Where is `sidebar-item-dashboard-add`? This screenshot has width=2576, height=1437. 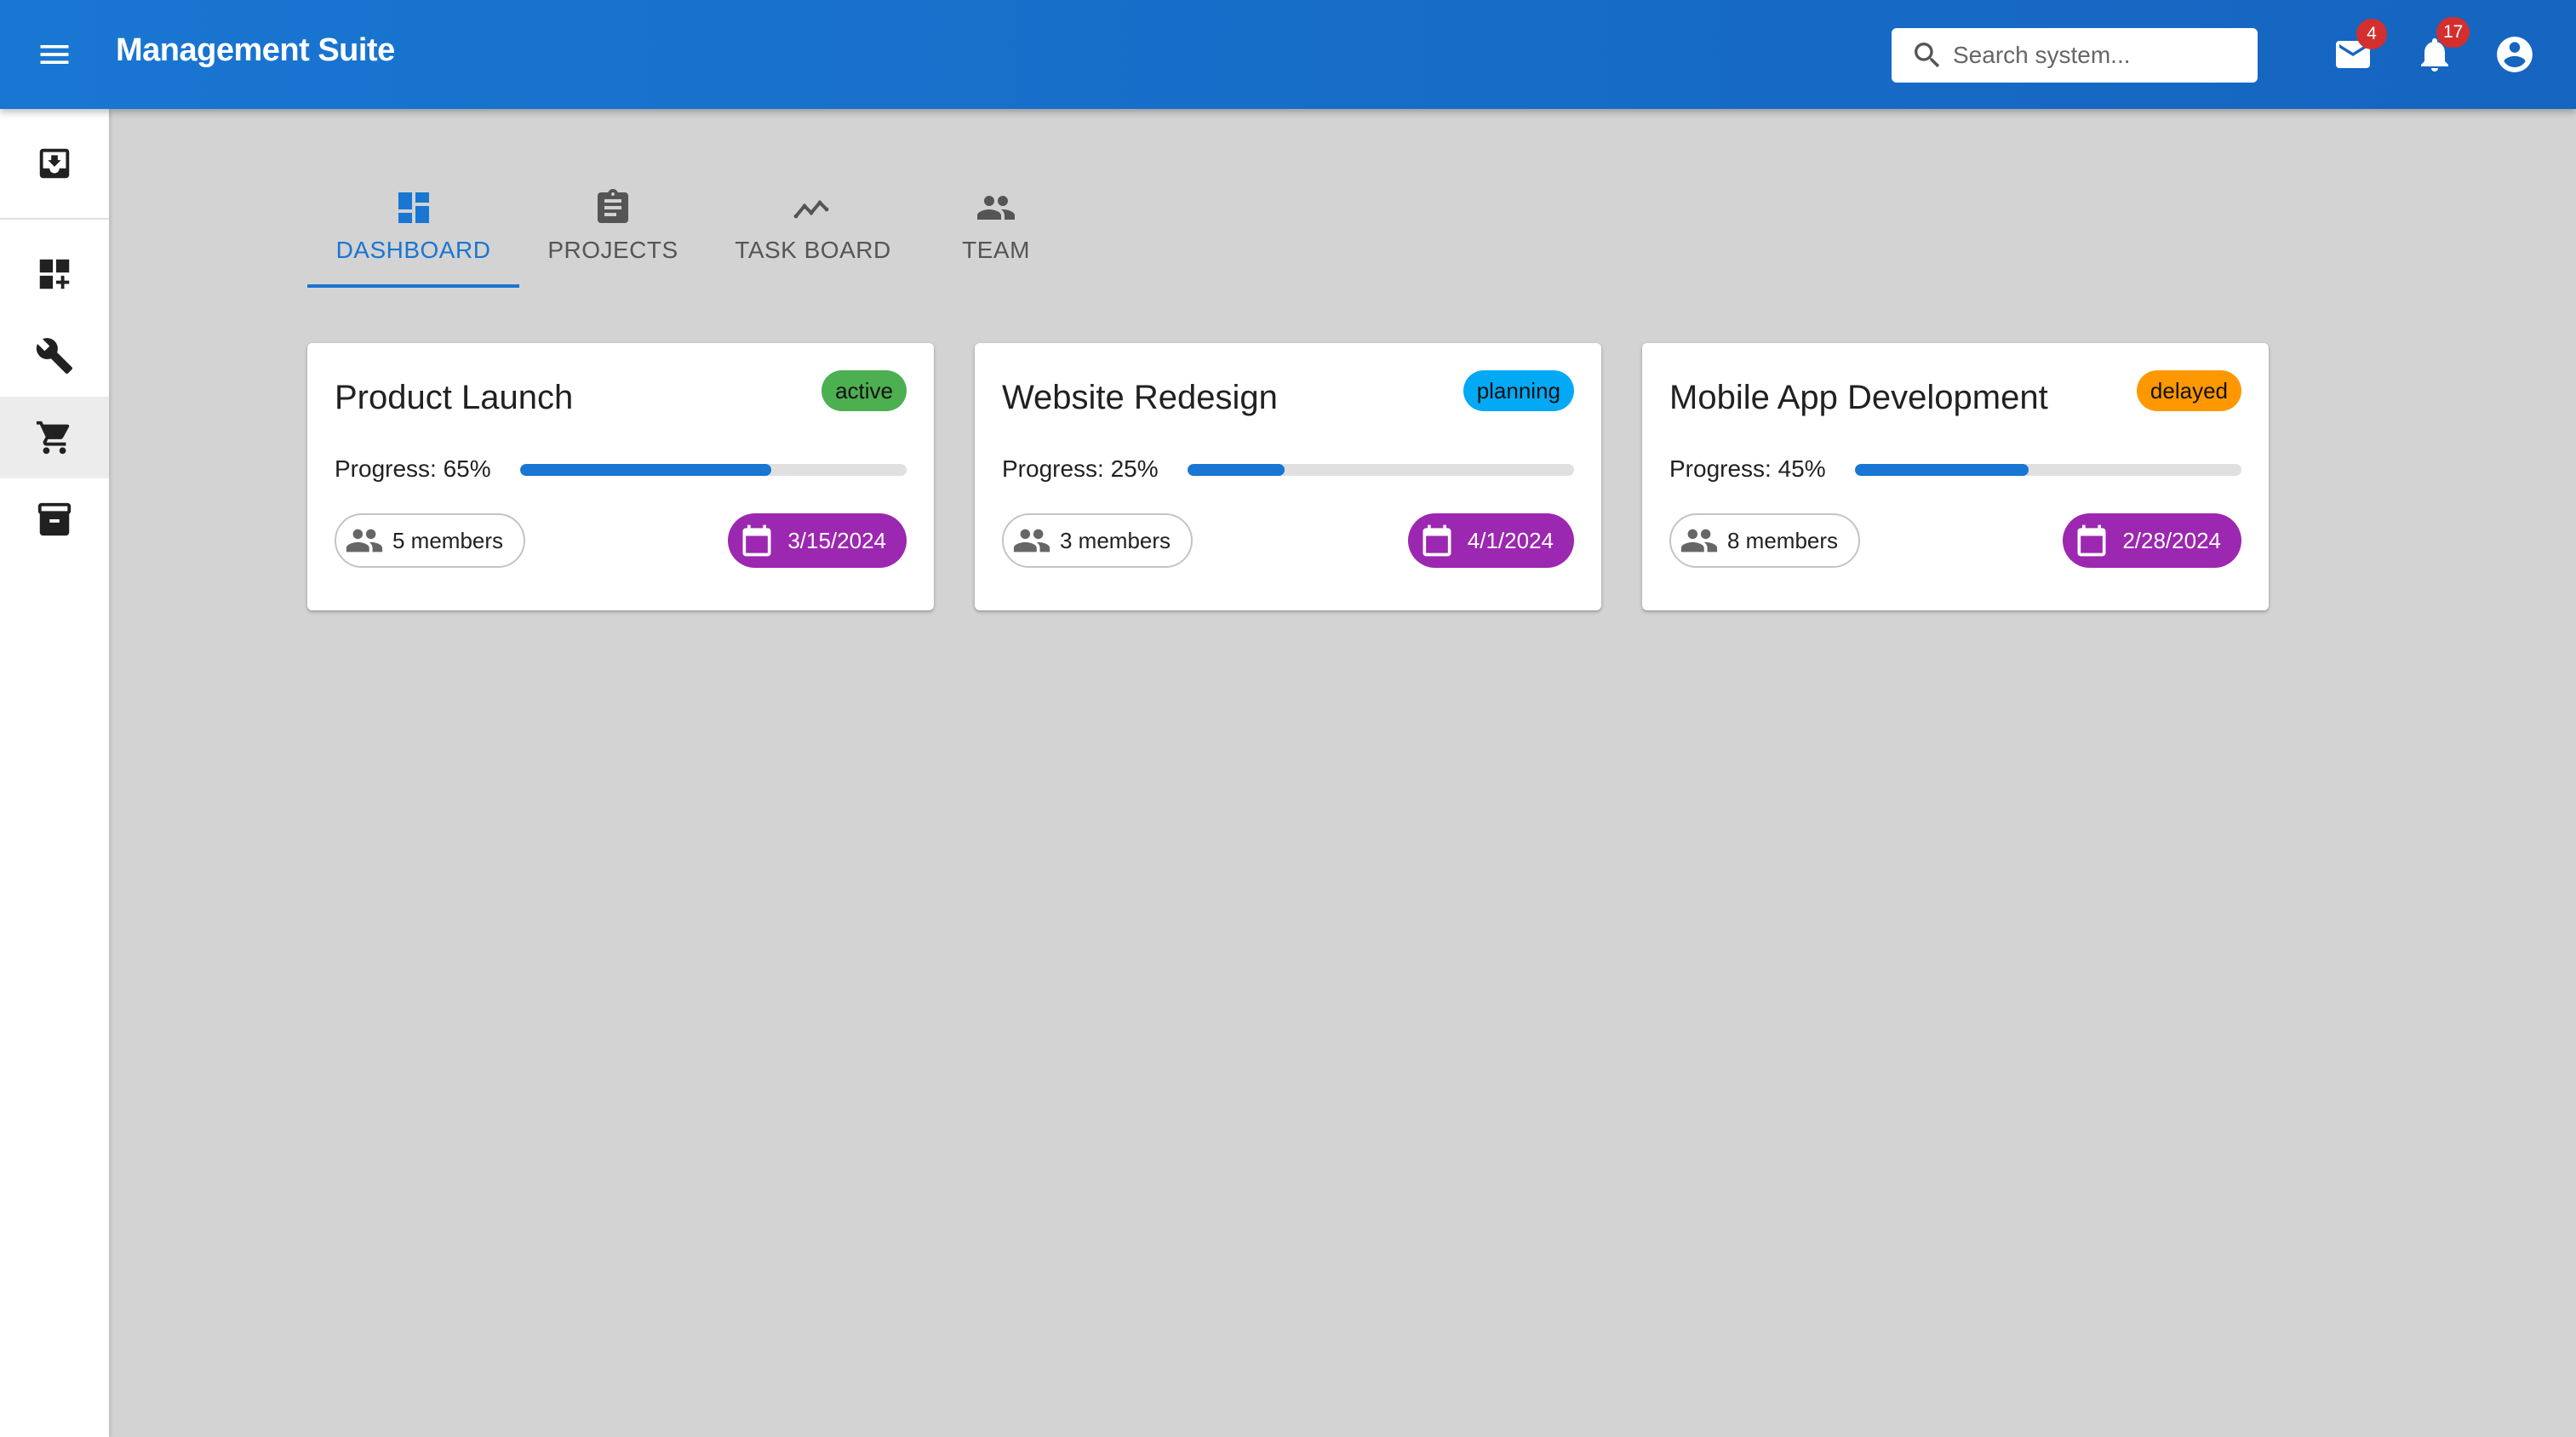
sidebar-item-dashboard-add is located at coordinates (55, 274).